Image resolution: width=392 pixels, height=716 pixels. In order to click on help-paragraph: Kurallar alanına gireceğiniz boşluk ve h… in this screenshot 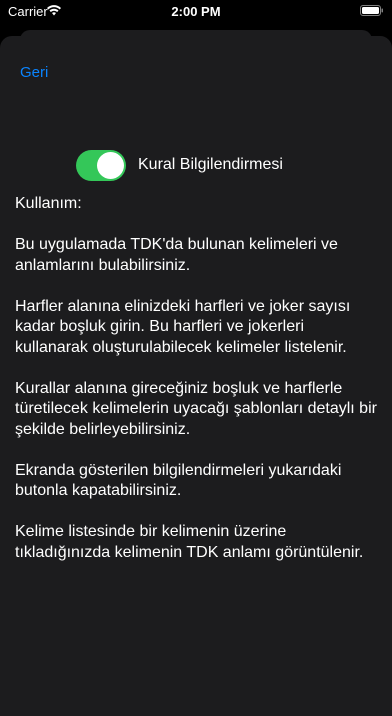, I will do `click(196, 408)`.